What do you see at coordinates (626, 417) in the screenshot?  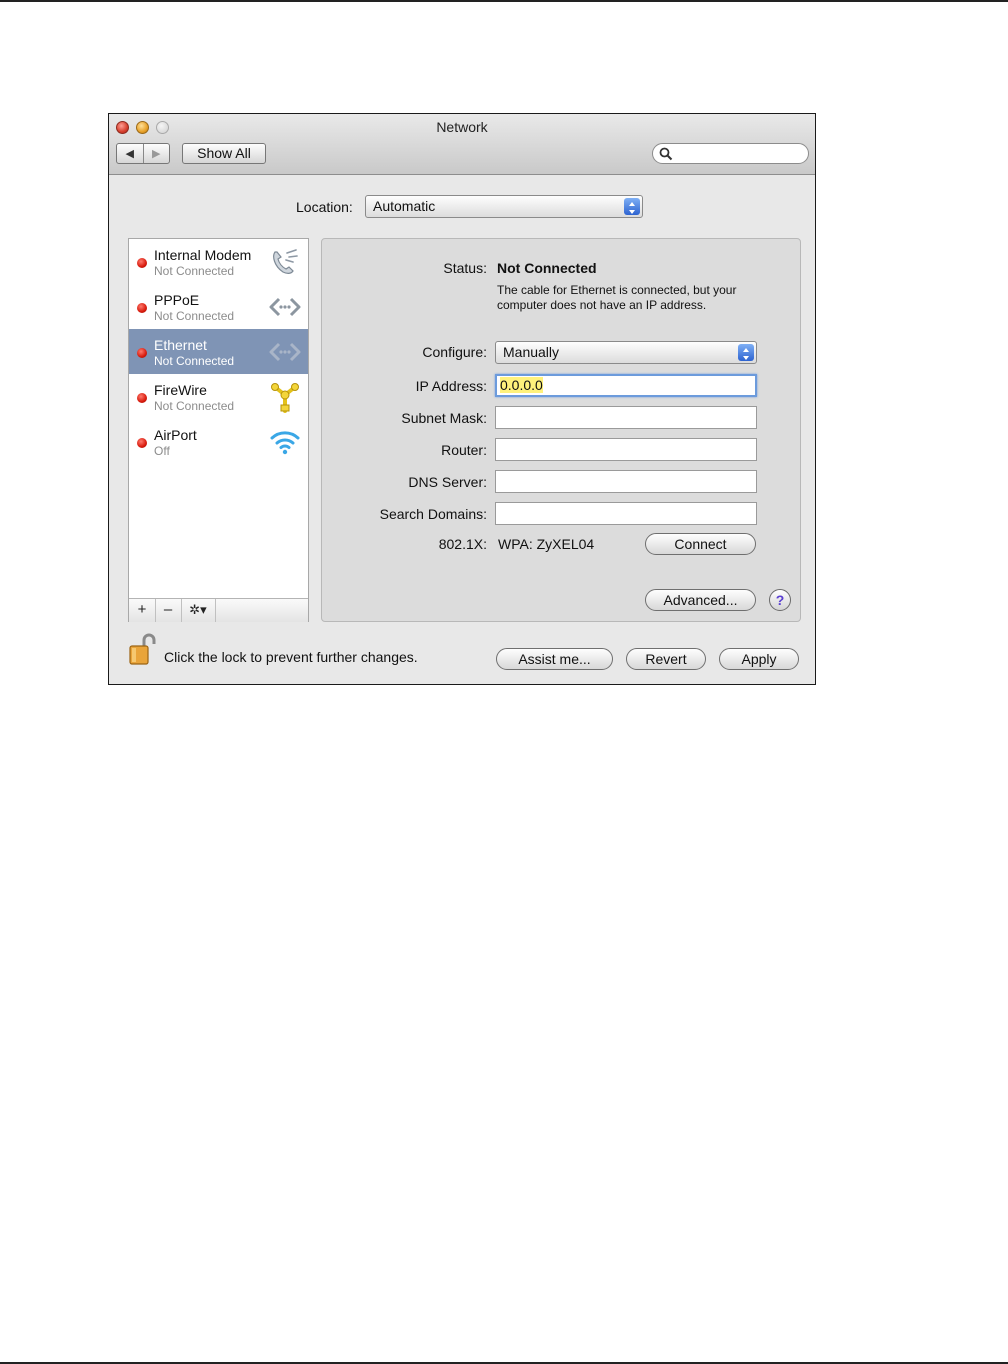 I see `subnet-mask-field` at bounding box center [626, 417].